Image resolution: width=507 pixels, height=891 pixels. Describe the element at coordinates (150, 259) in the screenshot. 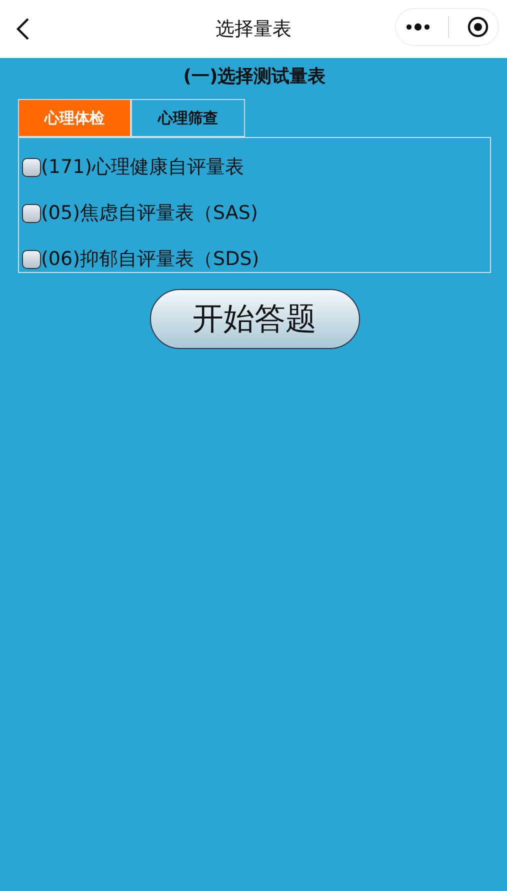

I see `scale-label: (06)抑郁自评量表（SDS)` at that location.